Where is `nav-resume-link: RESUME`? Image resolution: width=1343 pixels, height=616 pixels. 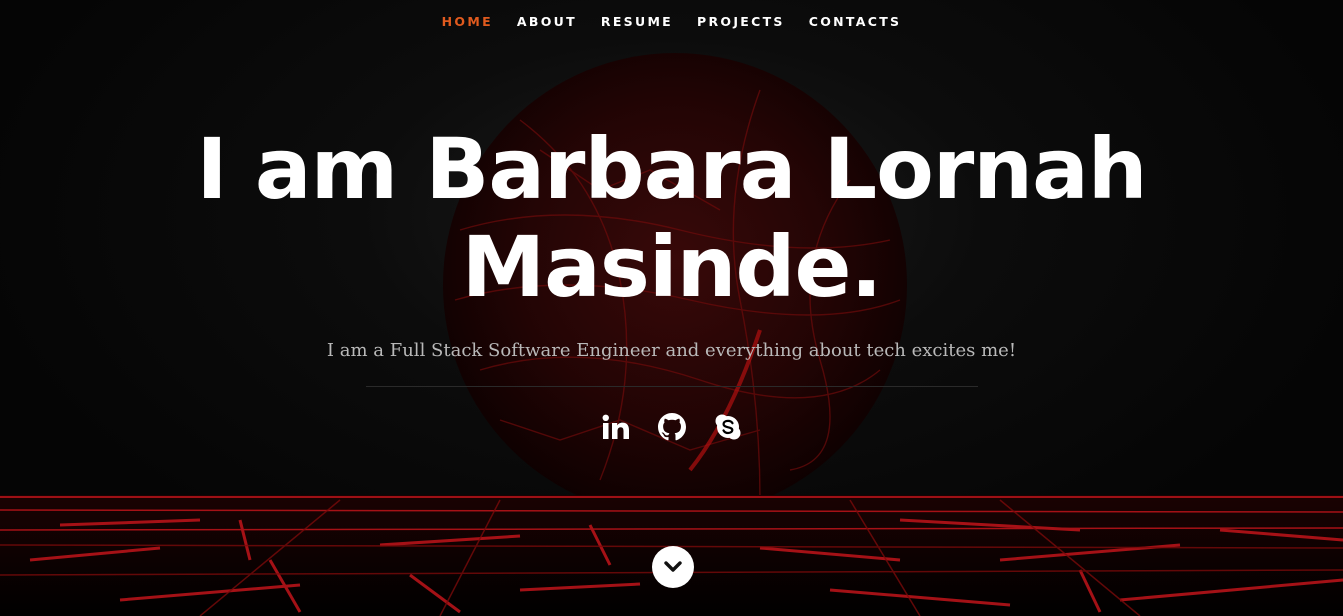 nav-resume-link: RESUME is located at coordinates (637, 21).